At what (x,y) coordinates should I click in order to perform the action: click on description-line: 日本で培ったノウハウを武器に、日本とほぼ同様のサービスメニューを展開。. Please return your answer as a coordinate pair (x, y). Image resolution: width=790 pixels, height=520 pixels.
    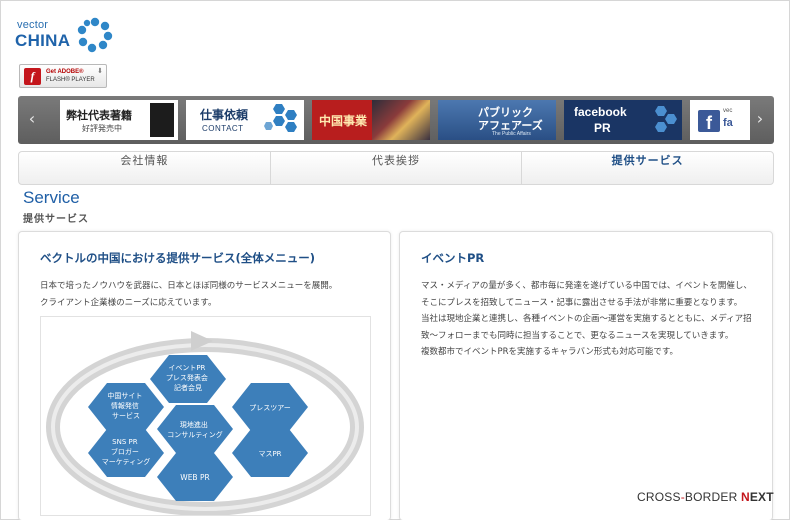
    Looking at the image, I should click on (189, 286).